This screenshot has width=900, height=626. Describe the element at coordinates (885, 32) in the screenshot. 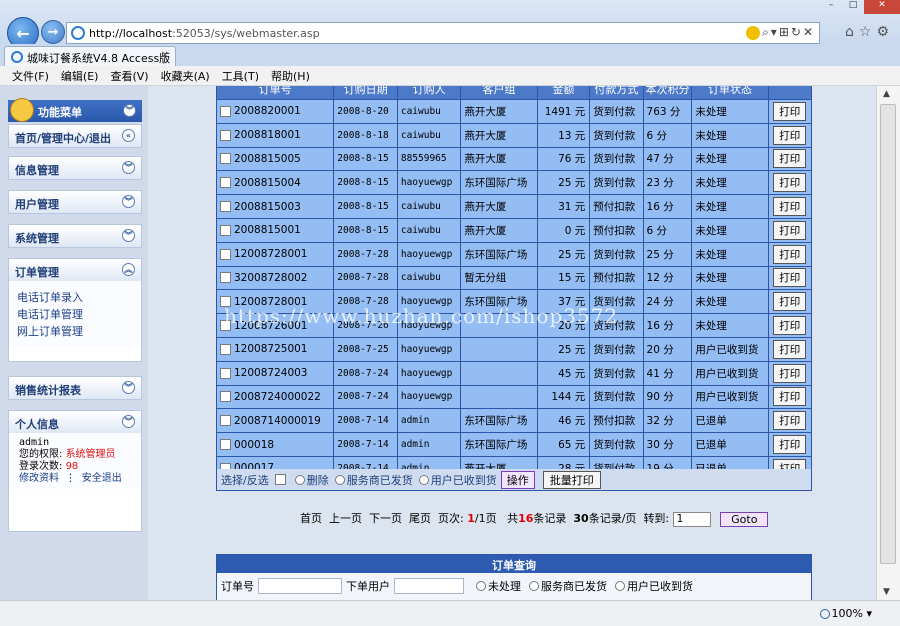

I see `gear-icon: ⚙` at that location.